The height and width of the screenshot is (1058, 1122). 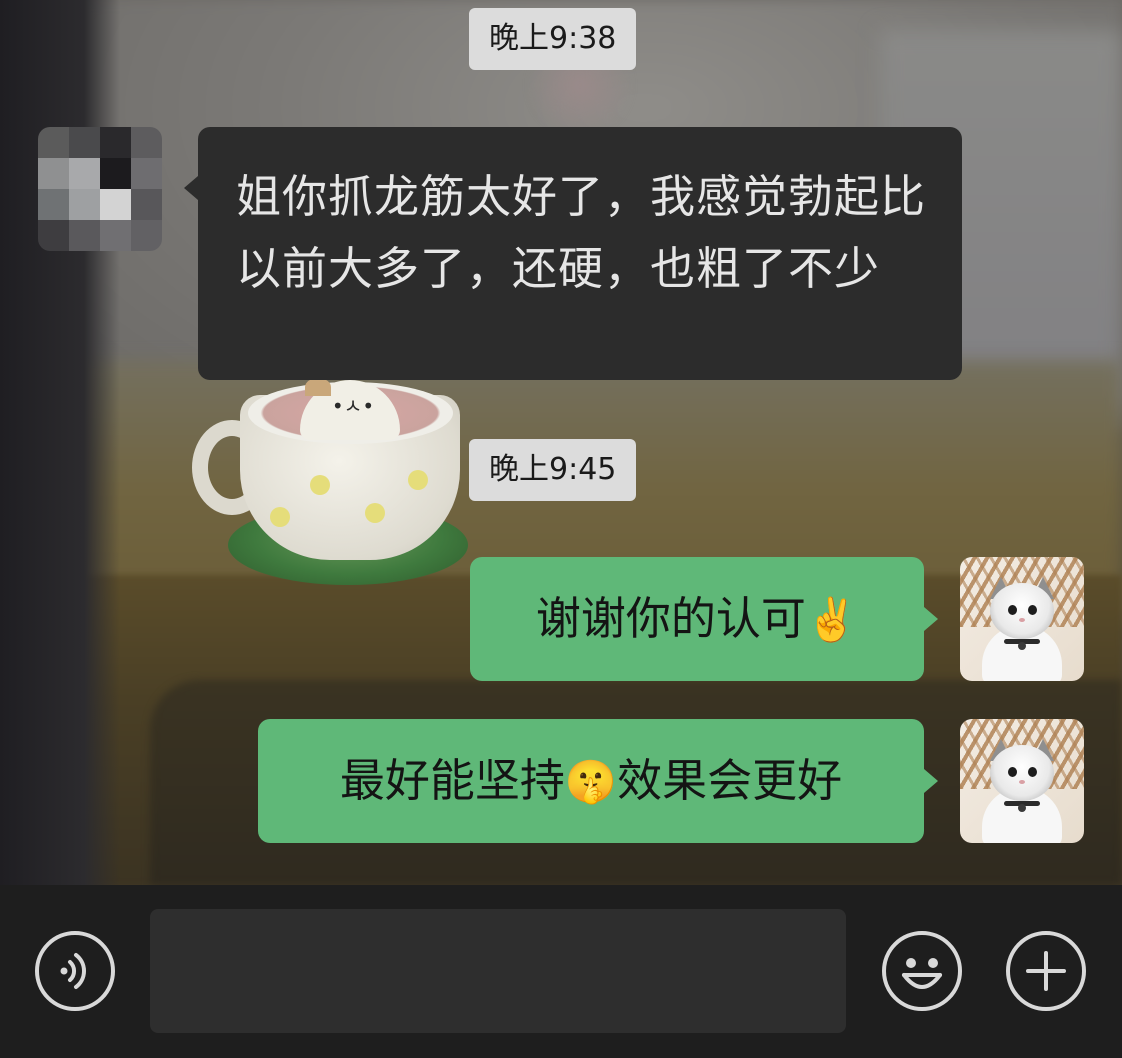 What do you see at coordinates (553, 470) in the screenshot?
I see `timestamp: 晚上9:45` at bounding box center [553, 470].